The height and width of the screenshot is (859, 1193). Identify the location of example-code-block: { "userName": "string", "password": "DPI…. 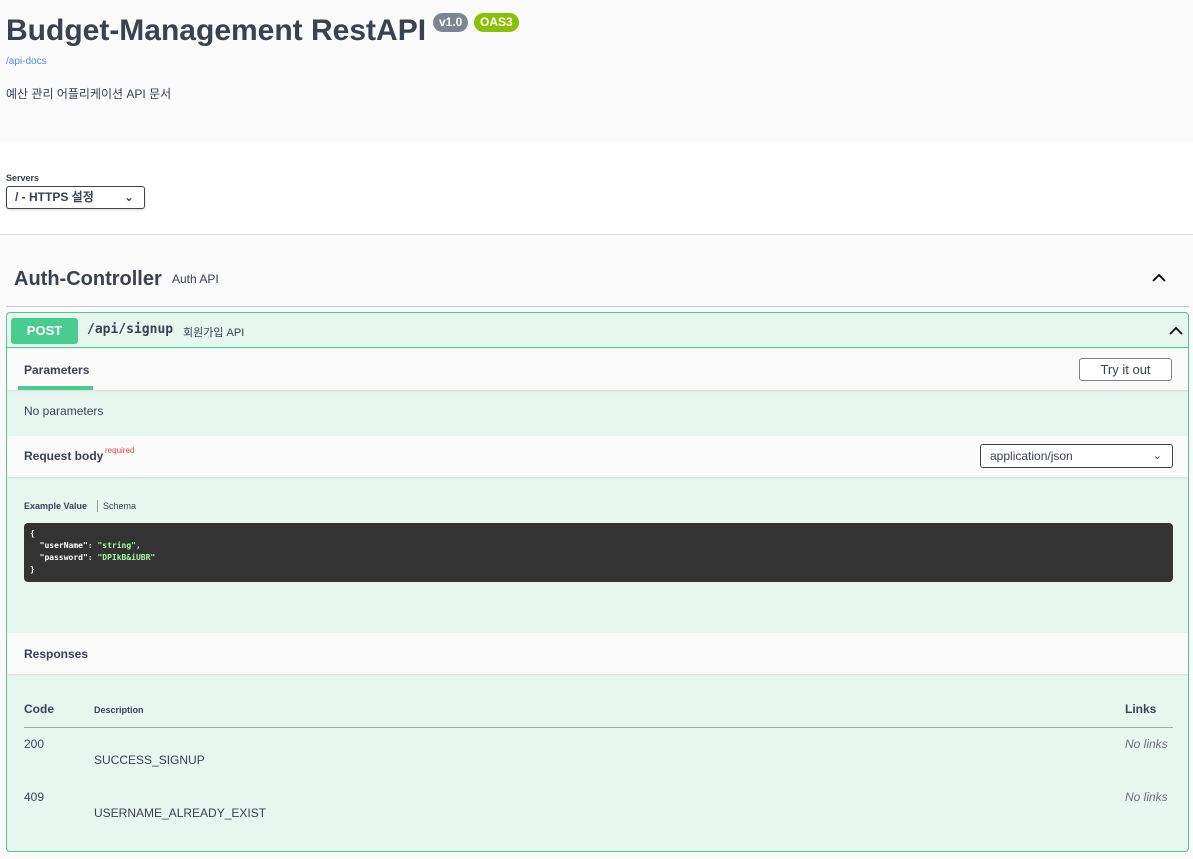
(598, 552).